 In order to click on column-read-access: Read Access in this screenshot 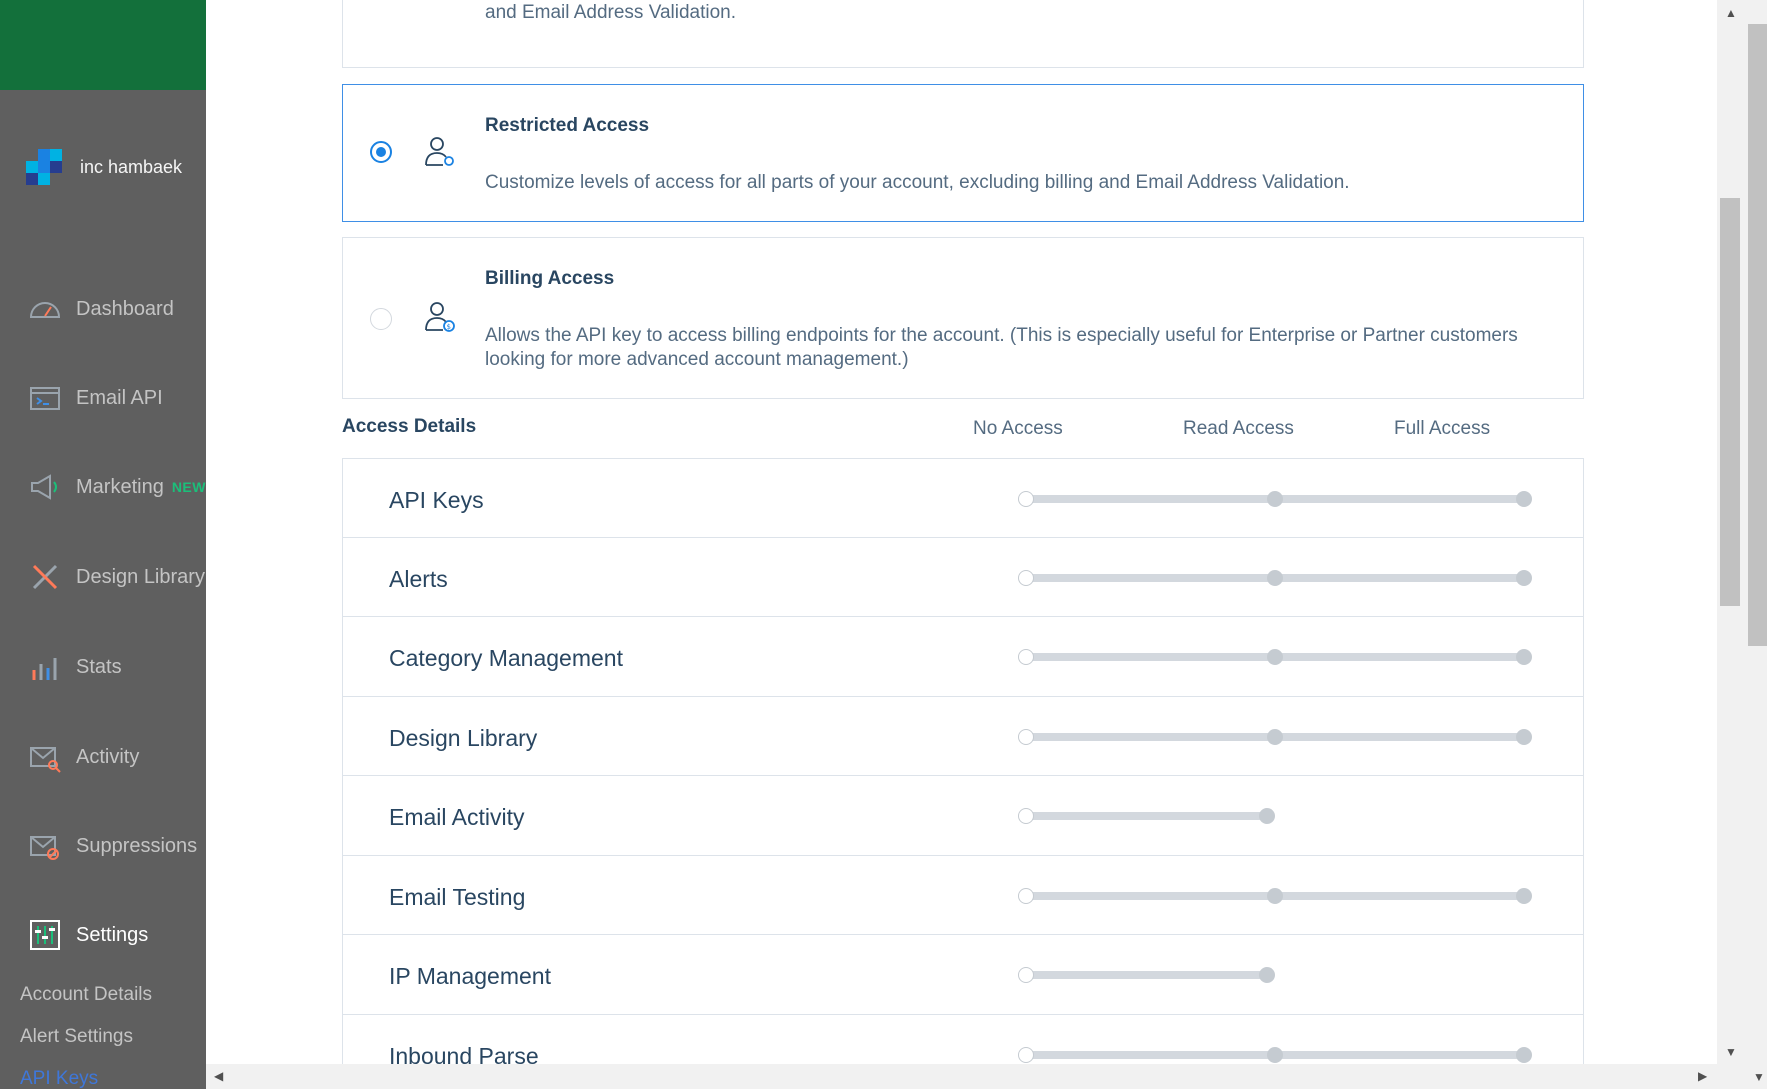, I will do `click(1238, 428)`.